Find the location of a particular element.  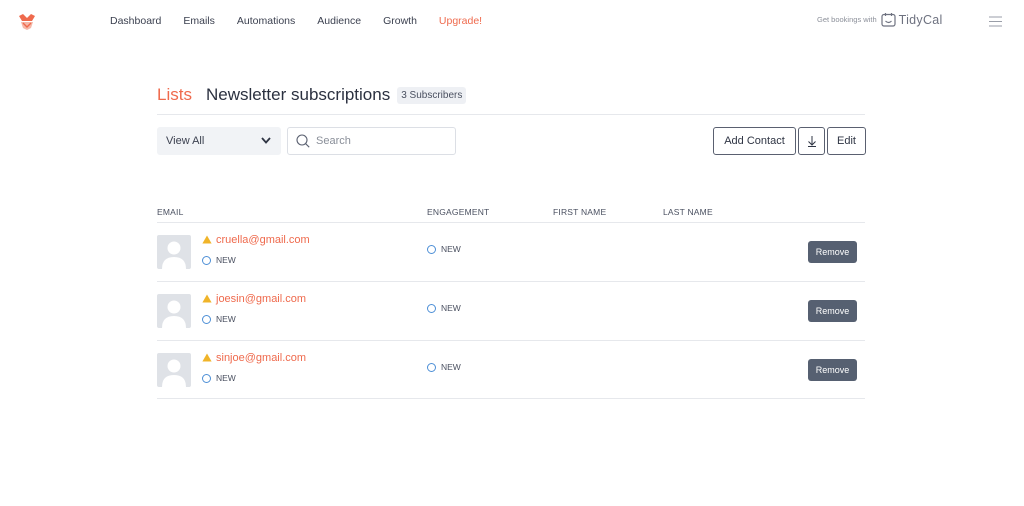

table-row: cruella@gmail.com NEW NEW Remove is located at coordinates (511, 251).